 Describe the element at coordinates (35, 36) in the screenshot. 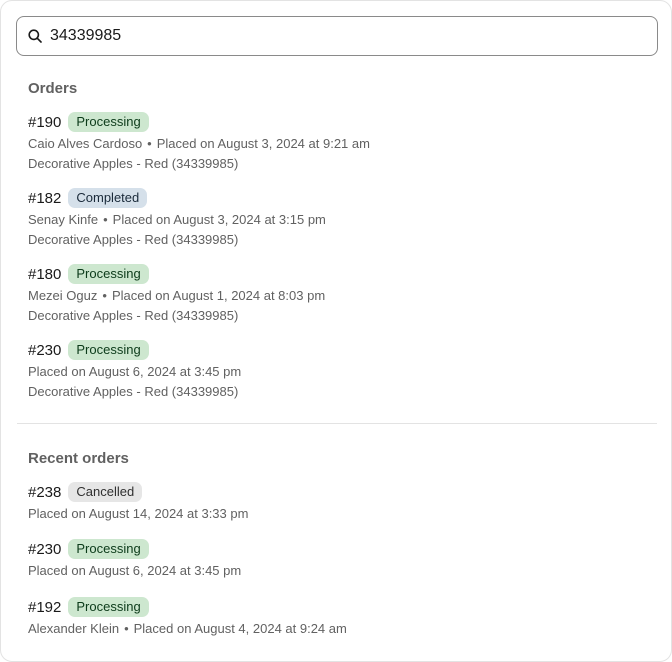

I see `search-icon` at that location.